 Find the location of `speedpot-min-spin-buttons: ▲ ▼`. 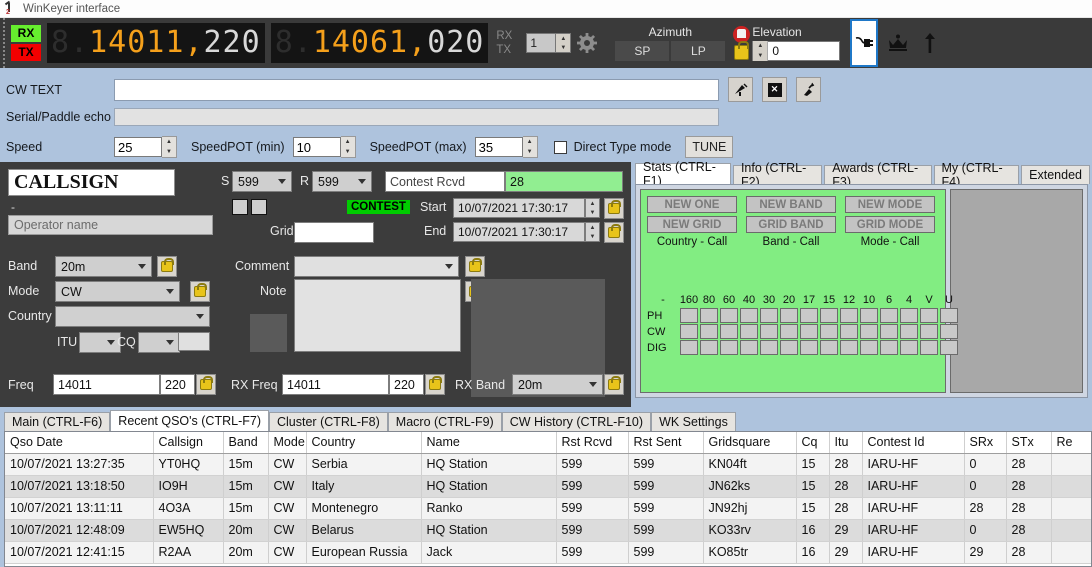

speedpot-min-spin-buttons: ▲ ▼ is located at coordinates (348, 147).